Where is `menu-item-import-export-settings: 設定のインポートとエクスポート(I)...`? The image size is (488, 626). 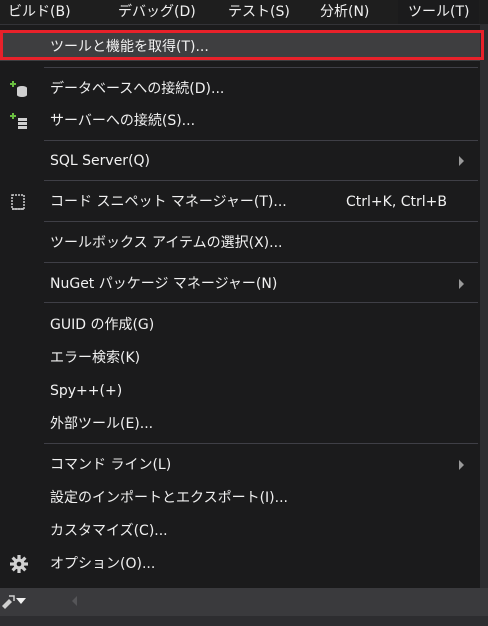
menu-item-import-export-settings: 設定のインポートとエクスポート(I)... is located at coordinates (240, 498).